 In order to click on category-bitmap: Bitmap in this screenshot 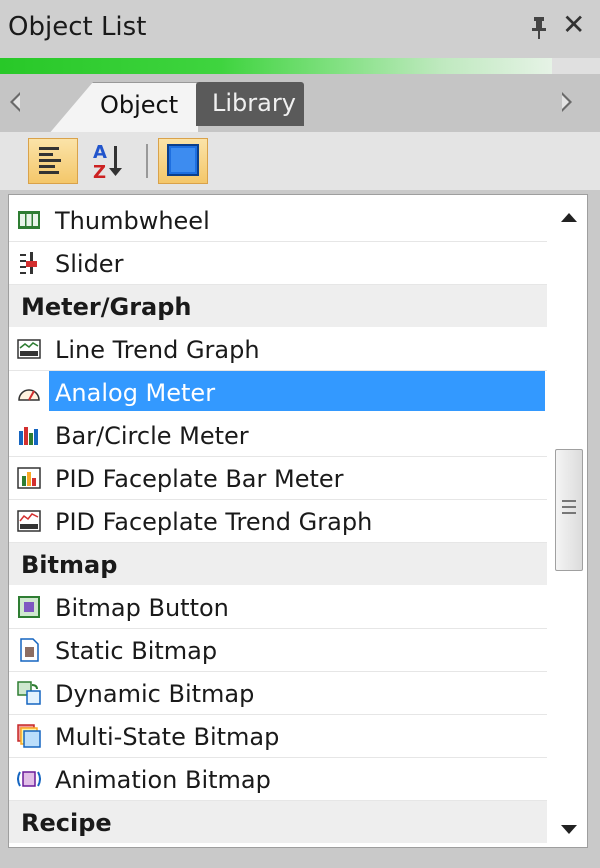, I will do `click(278, 564)`.